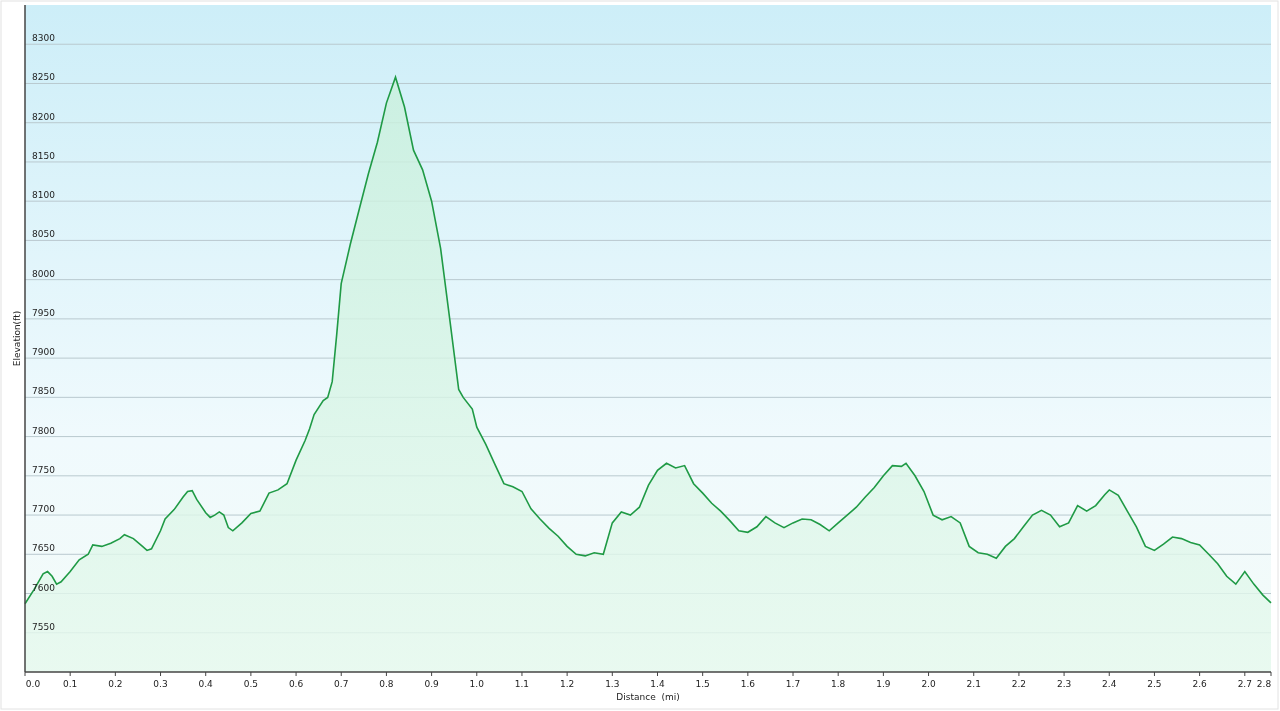 This screenshot has height=711, width=1280. I want to click on x-tick-label: 1.6, so click(747, 684).